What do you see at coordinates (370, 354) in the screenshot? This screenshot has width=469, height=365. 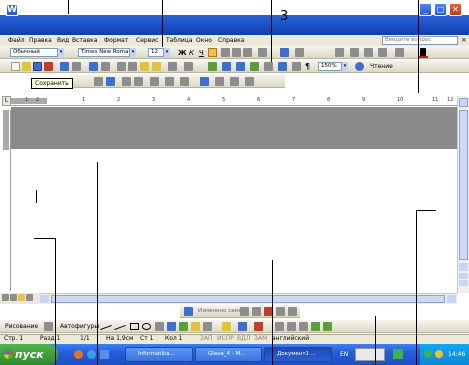 I see `tray-app-icon` at bounding box center [370, 354].